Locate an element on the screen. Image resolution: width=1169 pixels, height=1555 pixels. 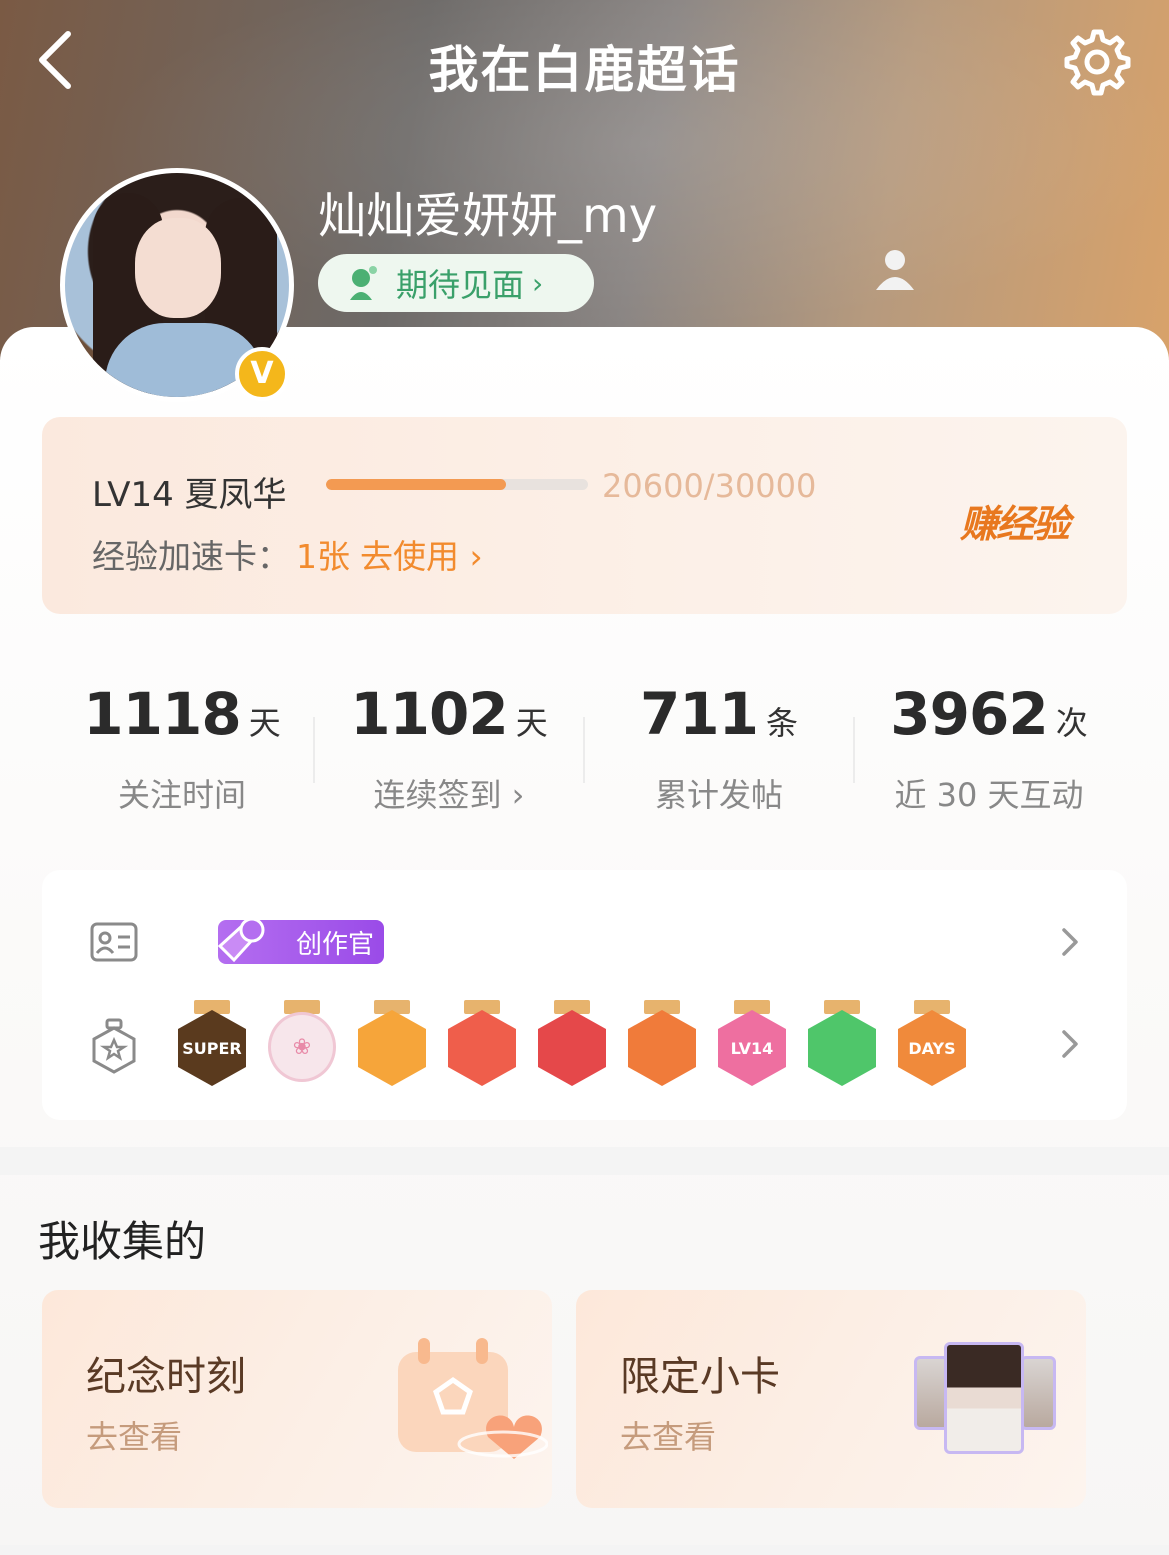
stat-interactions: 3962 次 近 30 天互动 is located at coordinates (989, 748).